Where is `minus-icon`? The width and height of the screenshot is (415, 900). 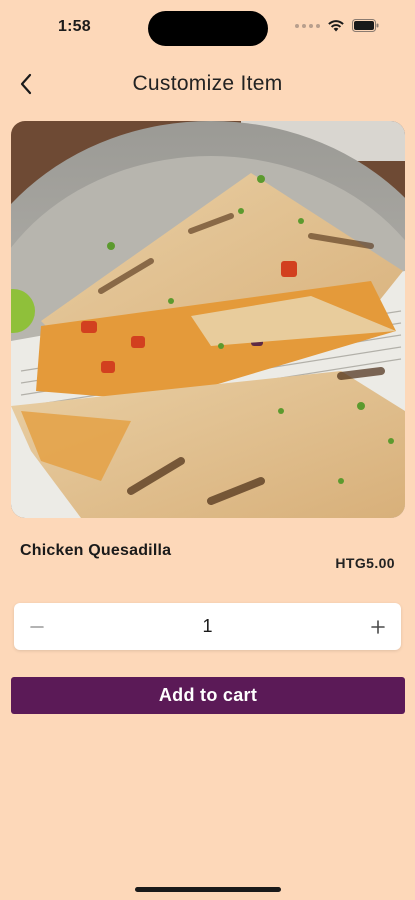 minus-icon is located at coordinates (37, 626).